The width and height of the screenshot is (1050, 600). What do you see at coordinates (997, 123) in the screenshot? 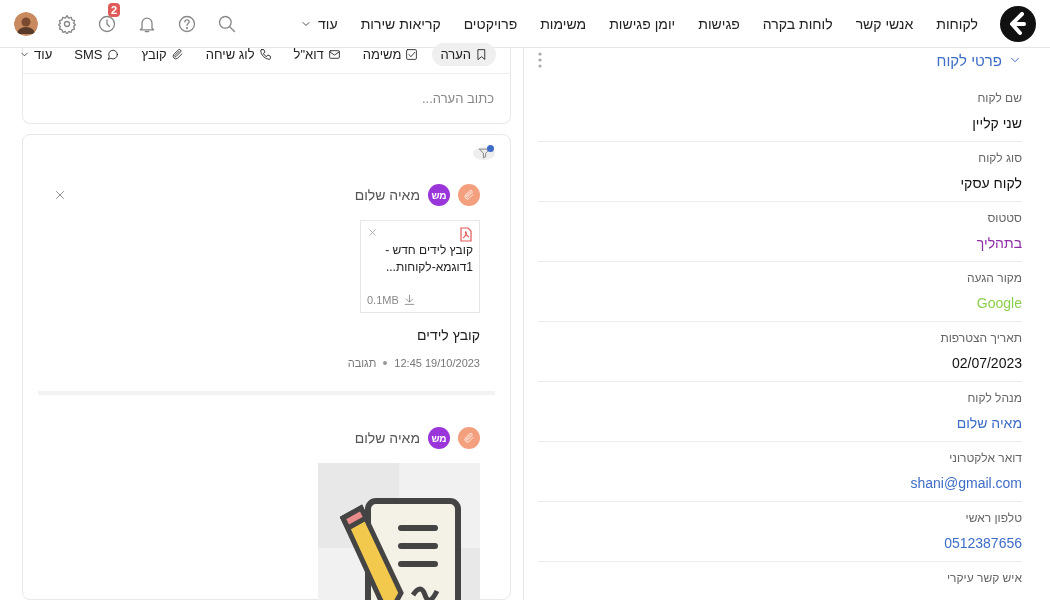
I see `field-value: שני קליין` at bounding box center [997, 123].